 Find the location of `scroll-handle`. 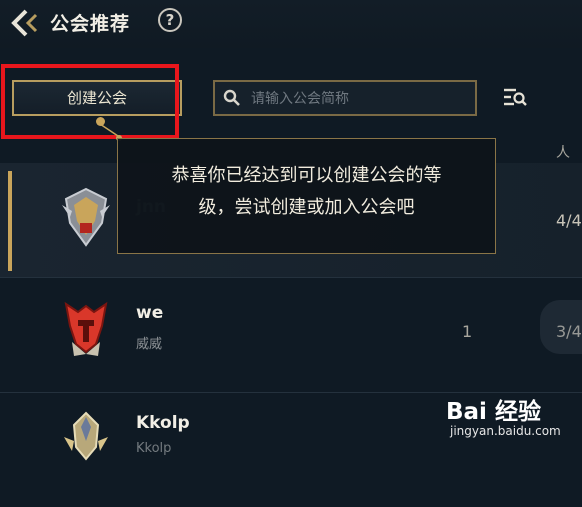

scroll-handle is located at coordinates (561, 327).